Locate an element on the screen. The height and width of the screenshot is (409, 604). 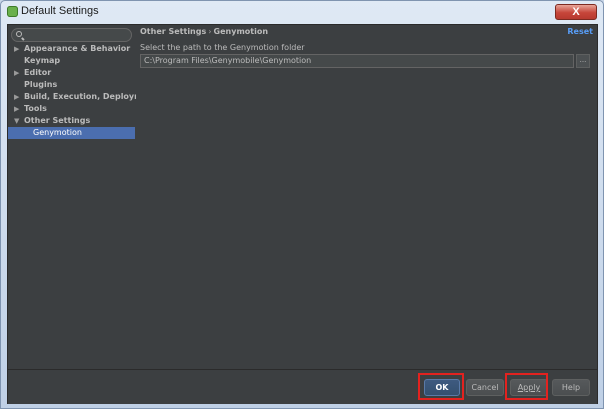
cancel-button: Cancel is located at coordinates (485, 387).